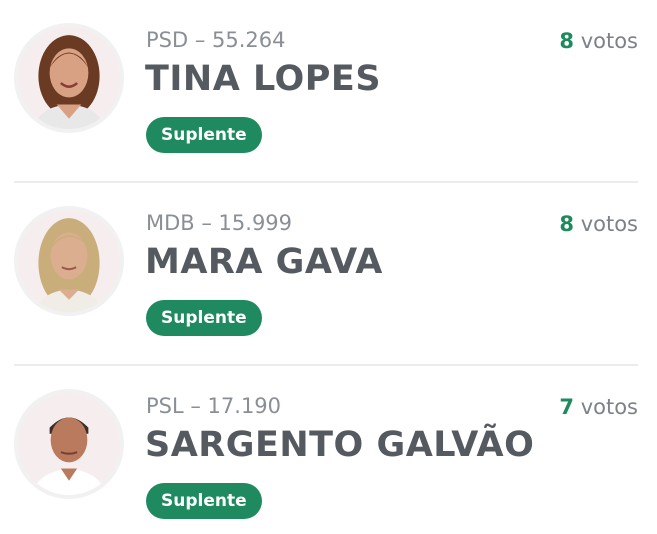 This screenshot has height=534, width=657. I want to click on candidate-name: MARA GAVA, so click(264, 262).